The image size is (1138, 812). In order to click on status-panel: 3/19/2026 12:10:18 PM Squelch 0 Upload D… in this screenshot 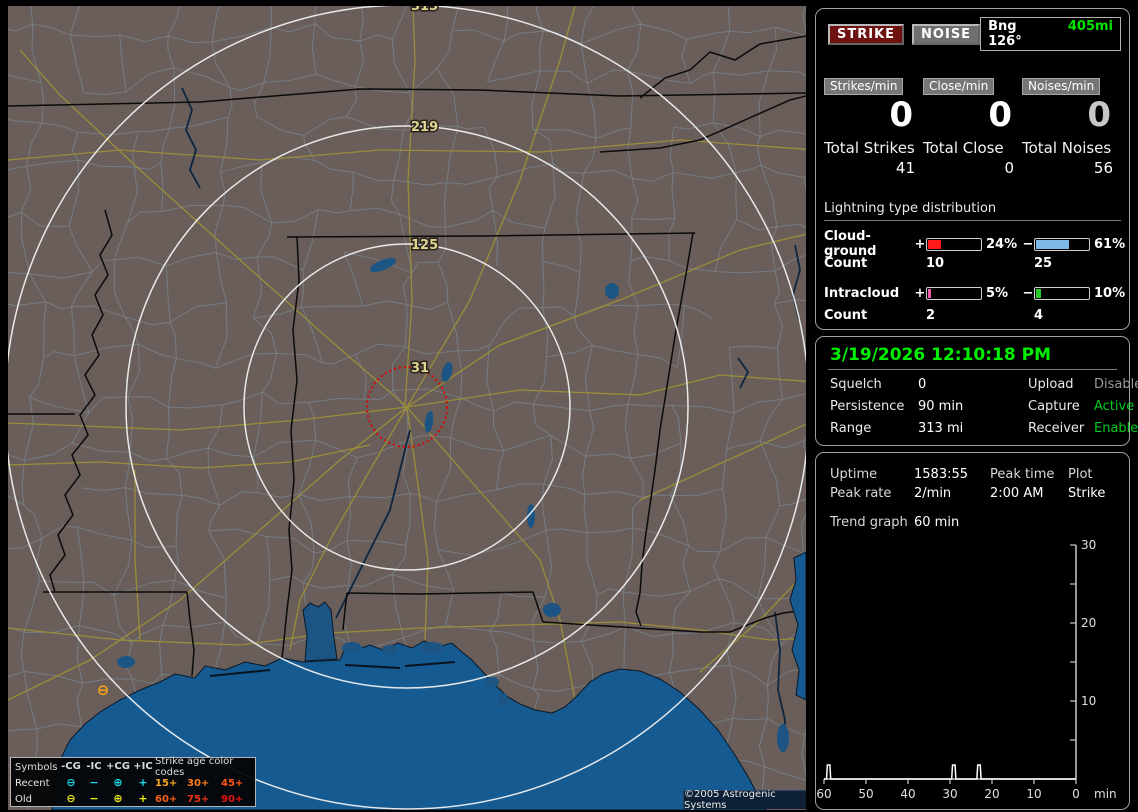, I will do `click(976, 391)`.